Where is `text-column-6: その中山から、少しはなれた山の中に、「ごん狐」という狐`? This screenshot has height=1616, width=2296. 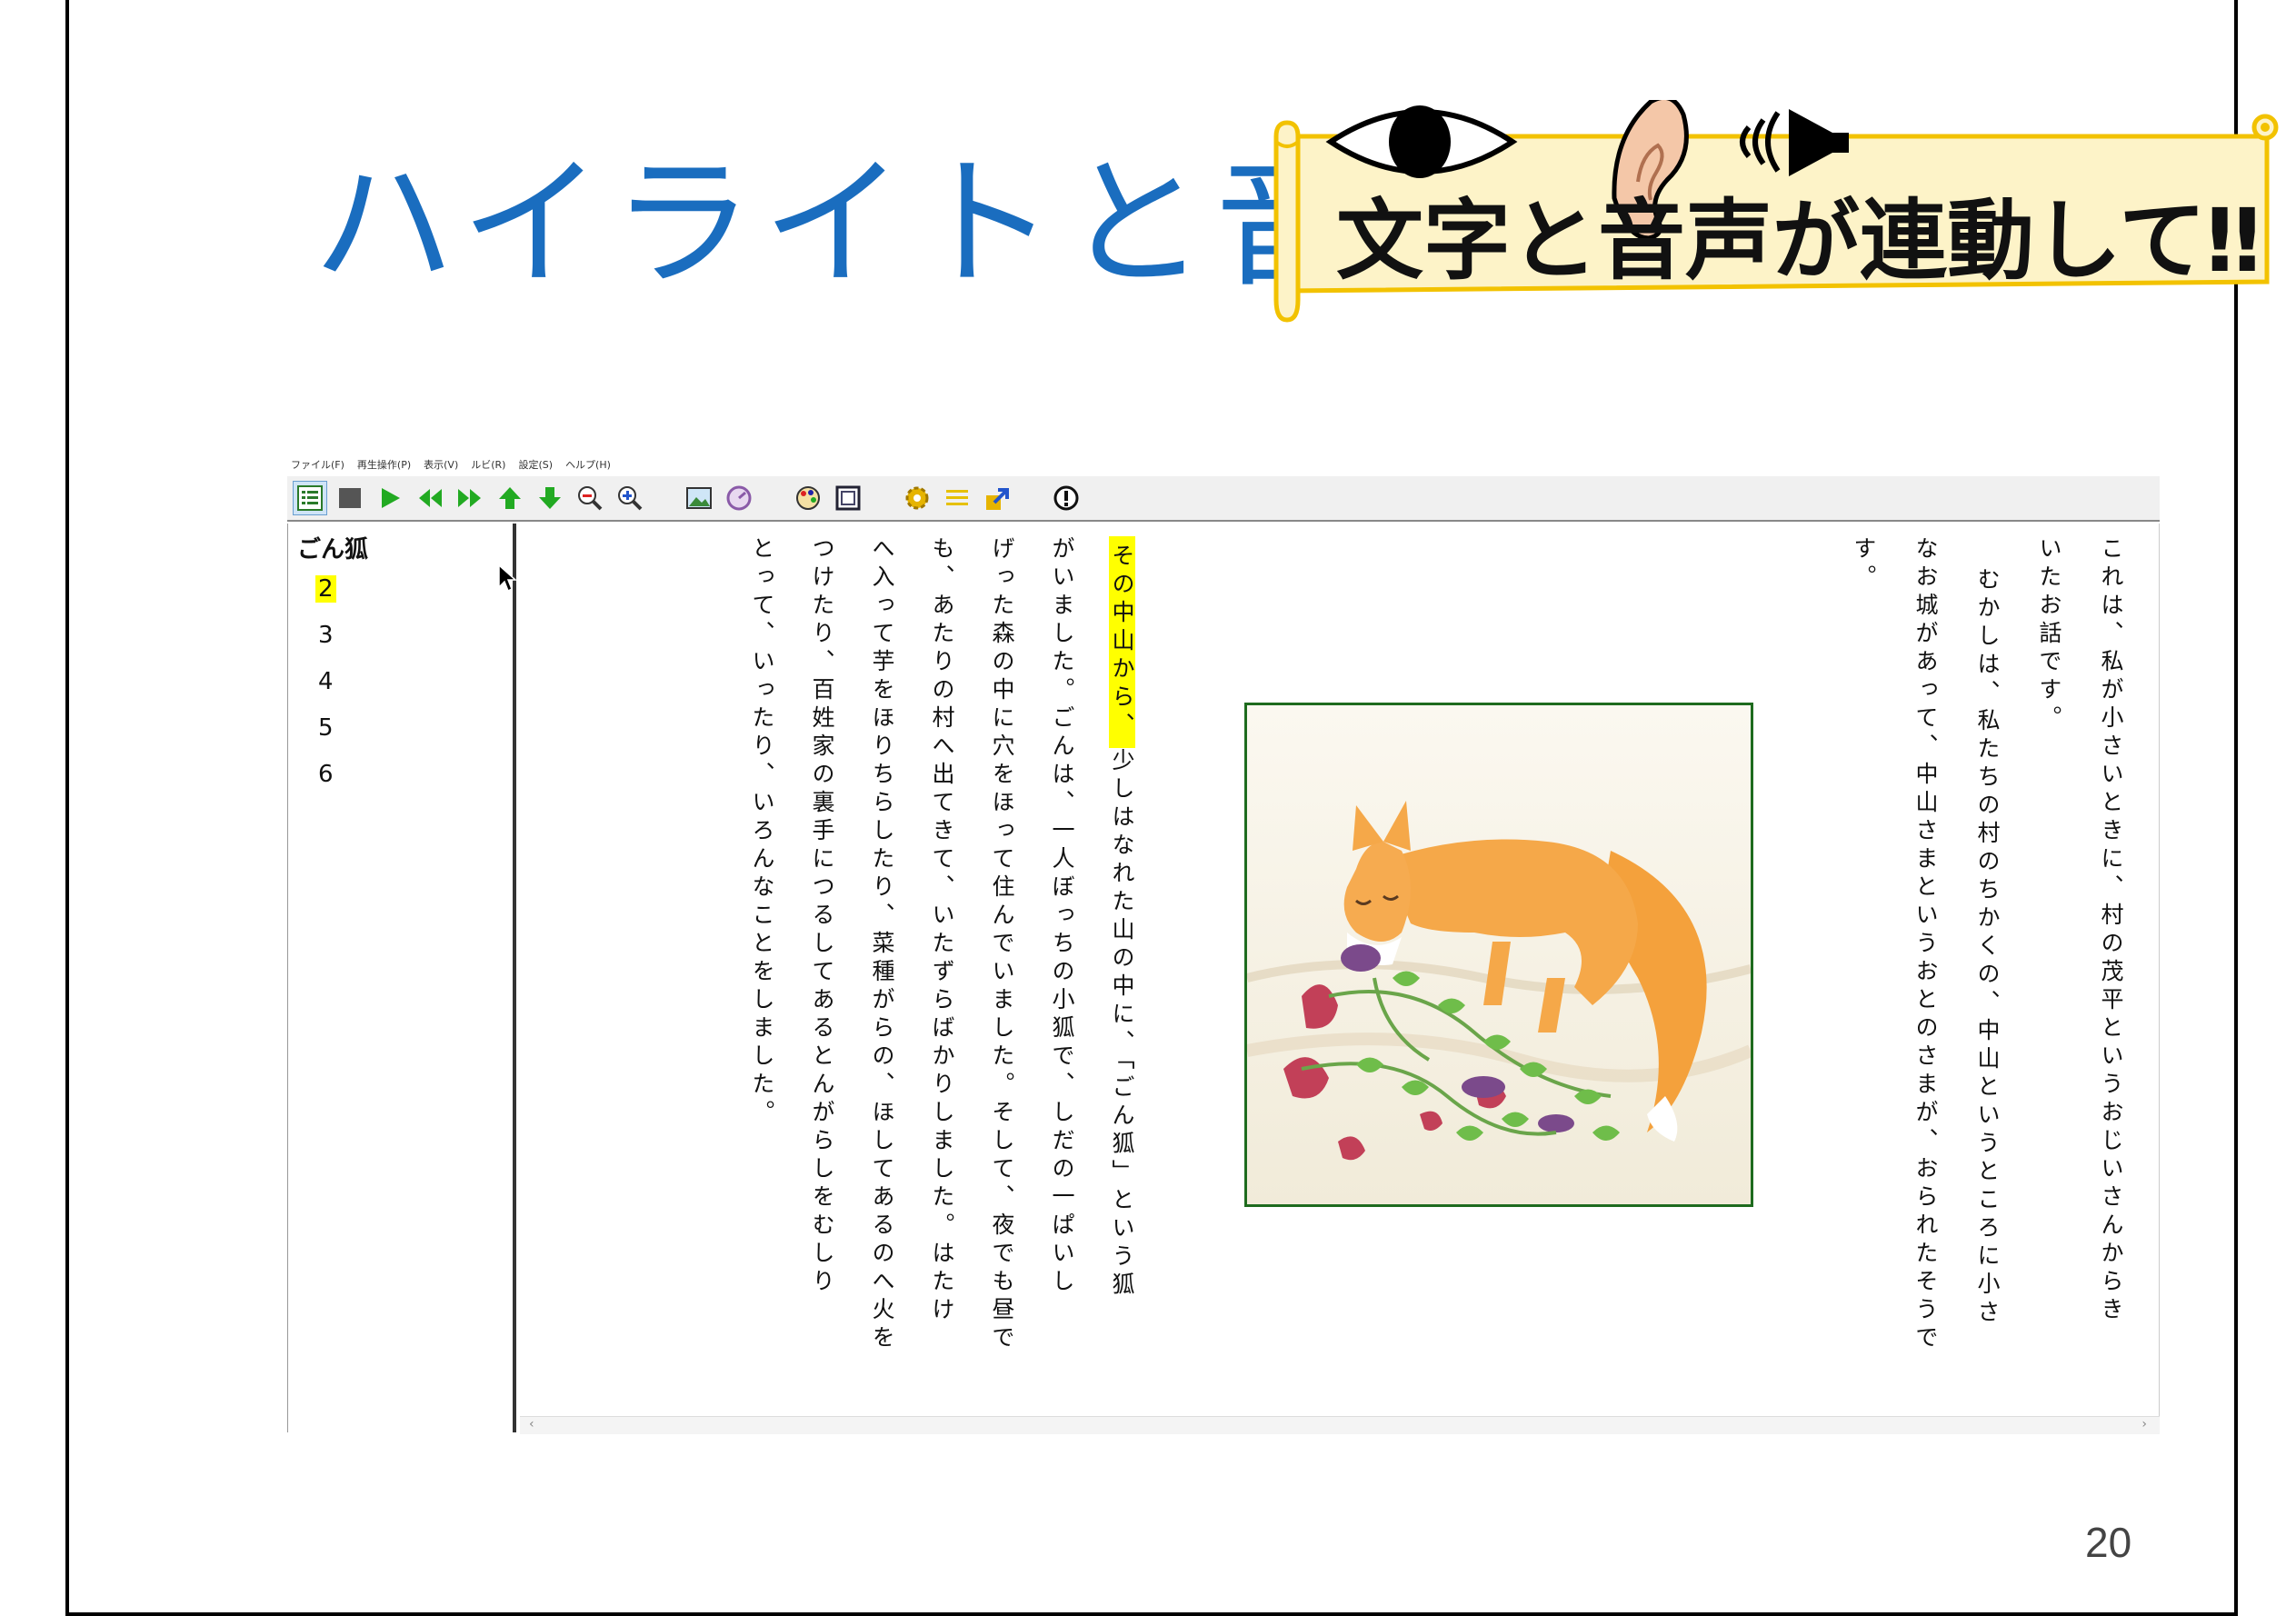
text-column-6: その中山から、少しはなれた山の中に、「ごん狐」という狐 is located at coordinates (1122, 918).